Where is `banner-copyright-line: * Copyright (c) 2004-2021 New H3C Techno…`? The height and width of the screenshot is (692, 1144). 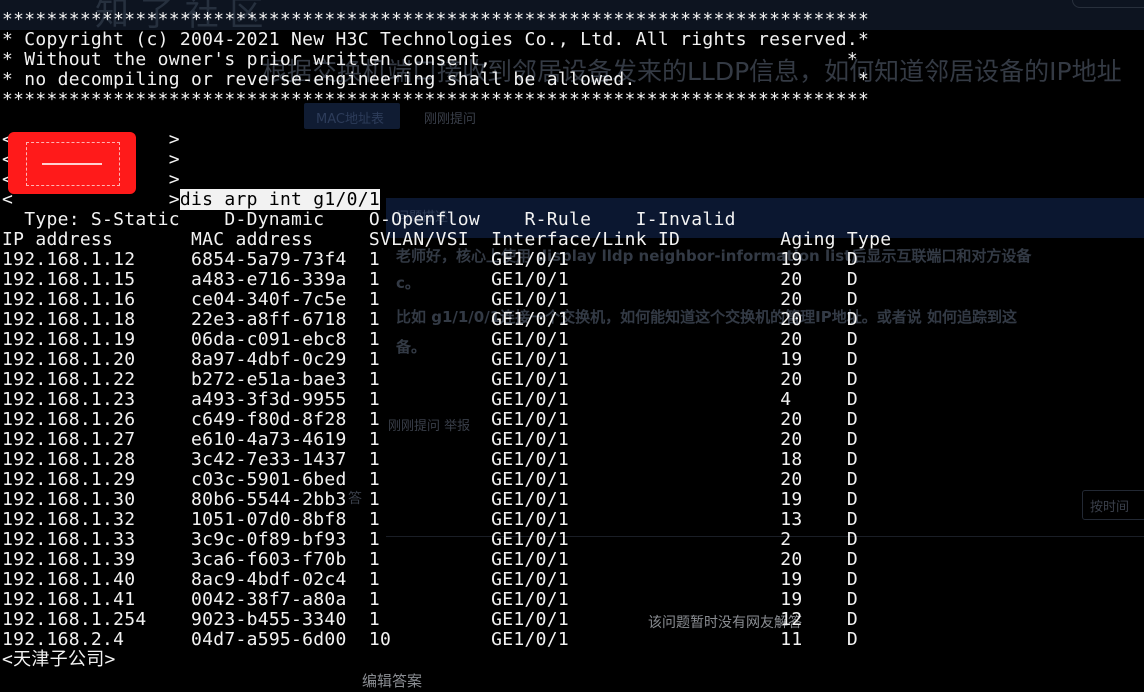 banner-copyright-line: * Copyright (c) 2004-2021 New H3C Techno… is located at coordinates (436, 39).